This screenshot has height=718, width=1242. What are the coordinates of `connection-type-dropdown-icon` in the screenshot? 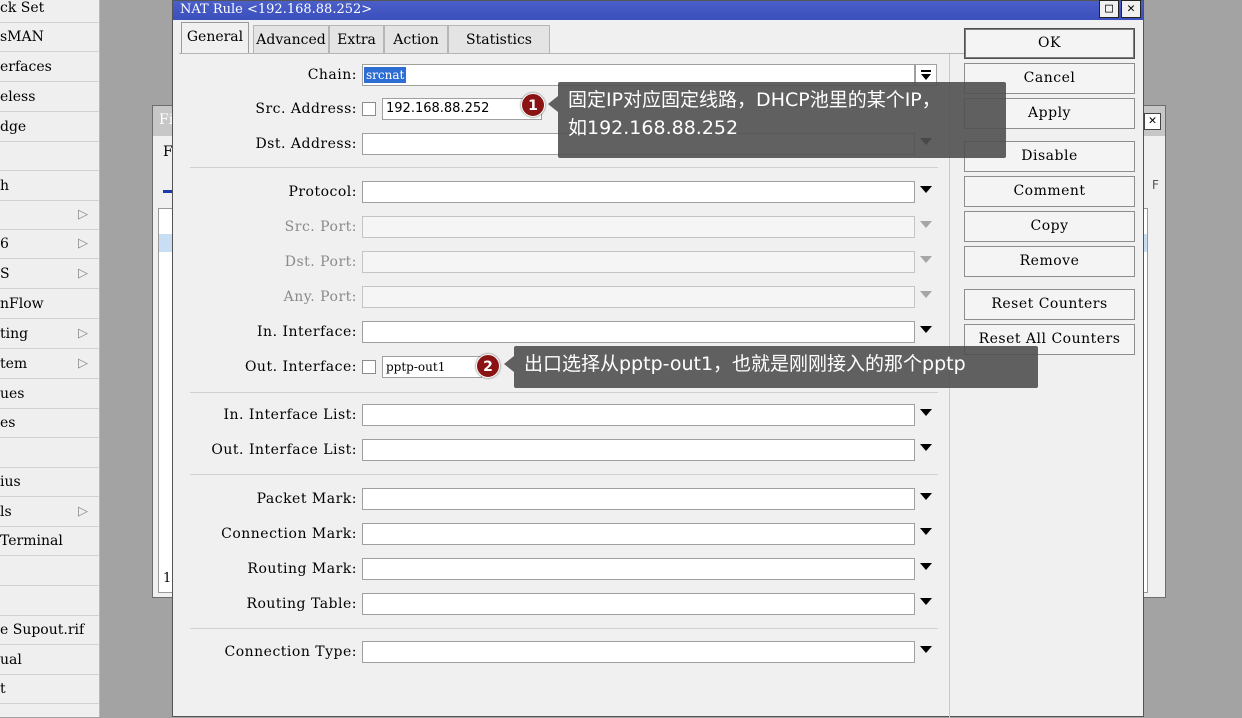 It's located at (926, 649).